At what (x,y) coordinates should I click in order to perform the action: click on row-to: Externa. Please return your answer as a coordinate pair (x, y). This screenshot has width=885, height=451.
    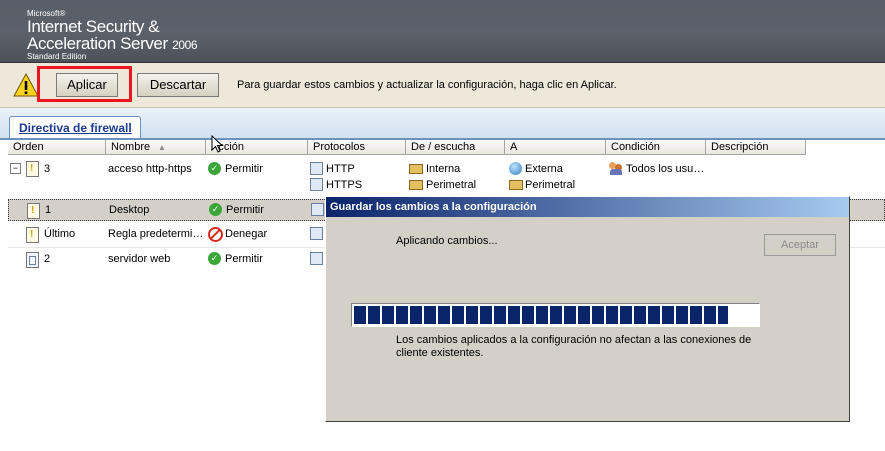
    Looking at the image, I should click on (544, 169).